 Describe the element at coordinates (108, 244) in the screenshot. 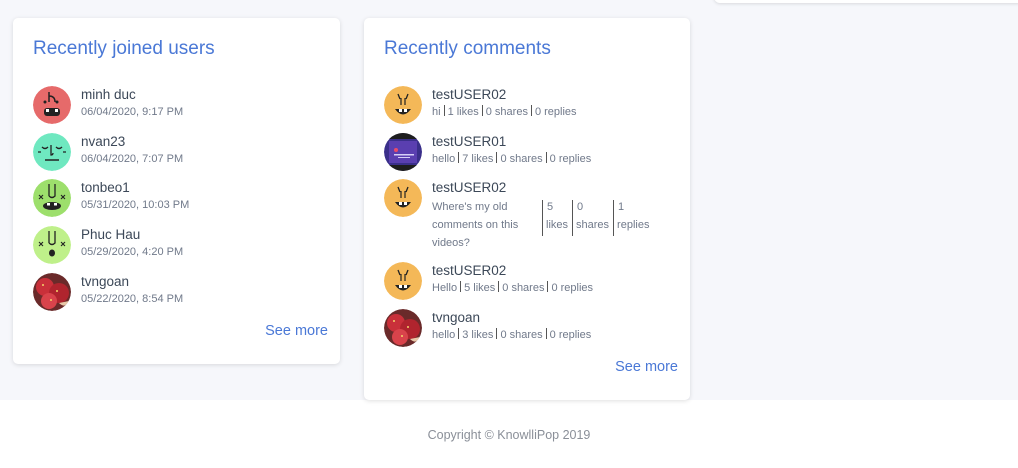

I see `user-list-item: Phuc Hau 05/29/2020, 4:20 PM` at that location.